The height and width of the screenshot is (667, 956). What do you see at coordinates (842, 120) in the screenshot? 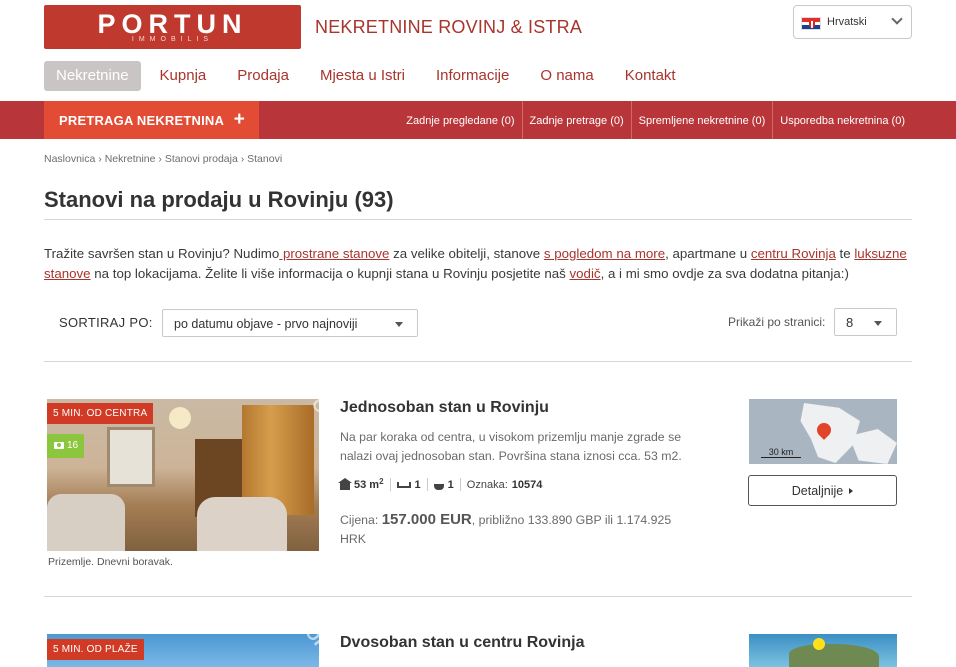
I see `compare-properties-link: Usporedba nekretnina (0)` at bounding box center [842, 120].